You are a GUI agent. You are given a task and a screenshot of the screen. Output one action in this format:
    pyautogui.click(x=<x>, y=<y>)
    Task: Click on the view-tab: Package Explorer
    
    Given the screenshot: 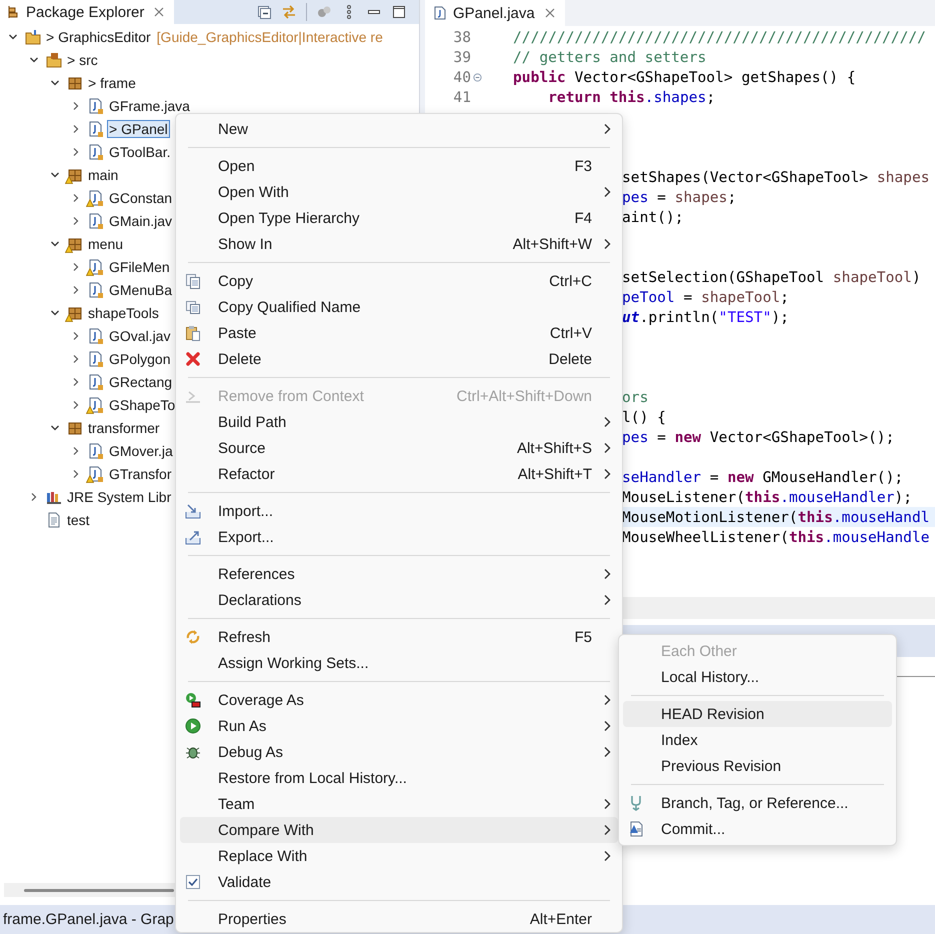 What is the action you would take?
    pyautogui.click(x=87, y=12)
    